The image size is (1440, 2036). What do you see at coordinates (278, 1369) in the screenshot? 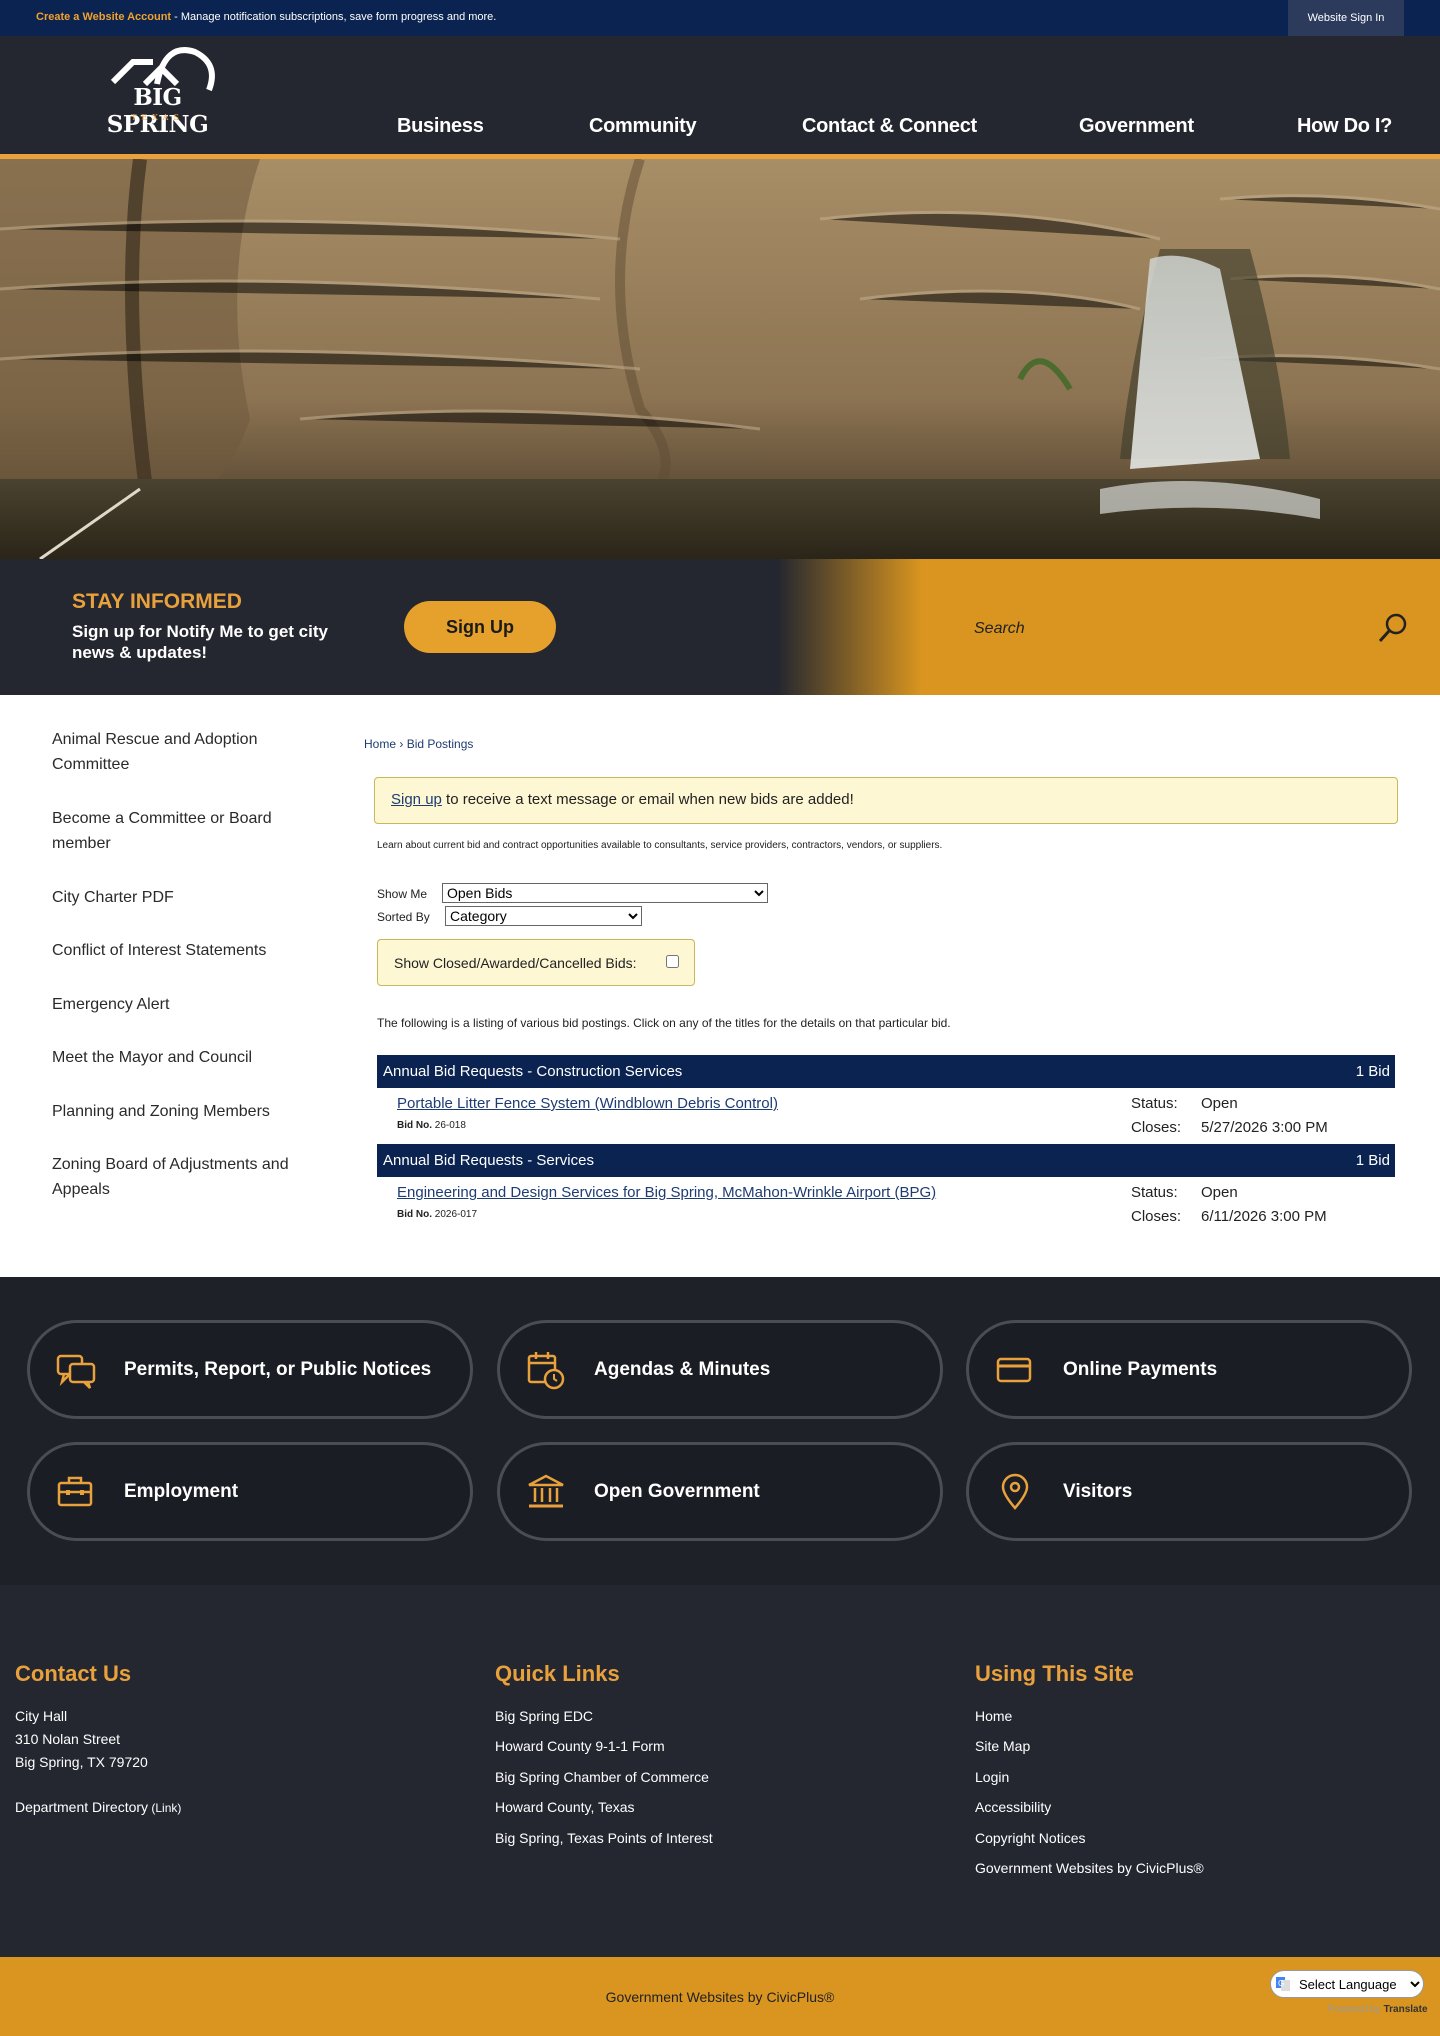
I see `quicklink-label: Permits, Report, or Public Notices` at bounding box center [278, 1369].